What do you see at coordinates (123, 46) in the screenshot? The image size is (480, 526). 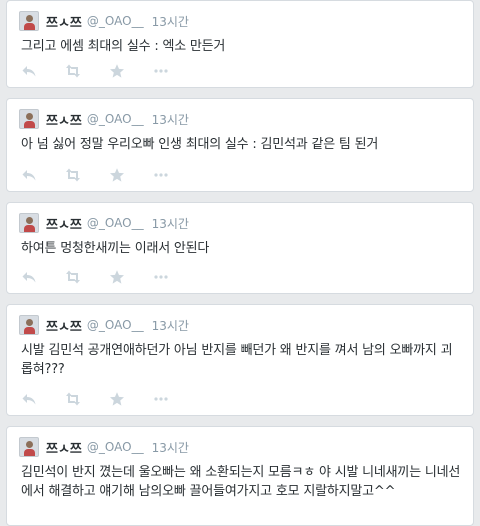 I see `tweet-text: 그리고 에셈 최대의 실수 : 엑소 만든거` at bounding box center [123, 46].